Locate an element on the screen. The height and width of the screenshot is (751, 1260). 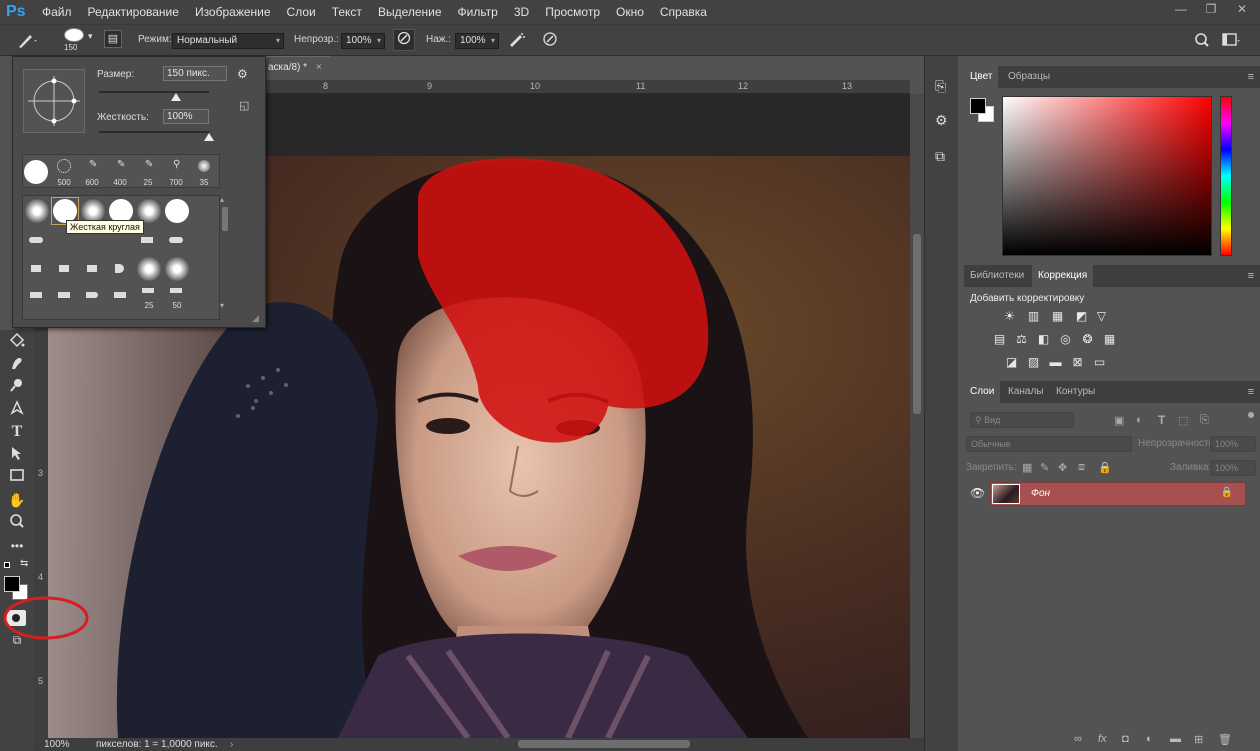
tab-adjustments: Коррекция is located at coordinates (1063, 276).